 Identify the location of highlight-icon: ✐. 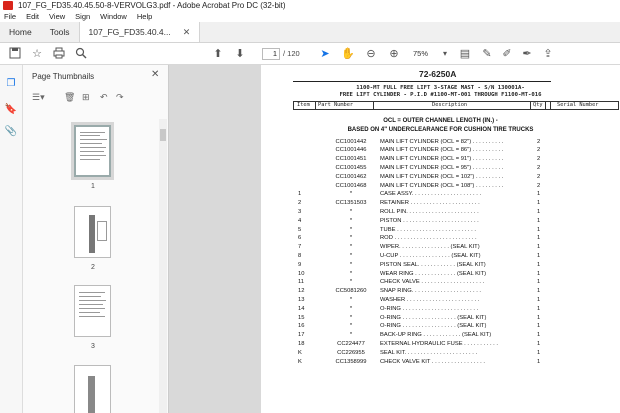
(507, 54).